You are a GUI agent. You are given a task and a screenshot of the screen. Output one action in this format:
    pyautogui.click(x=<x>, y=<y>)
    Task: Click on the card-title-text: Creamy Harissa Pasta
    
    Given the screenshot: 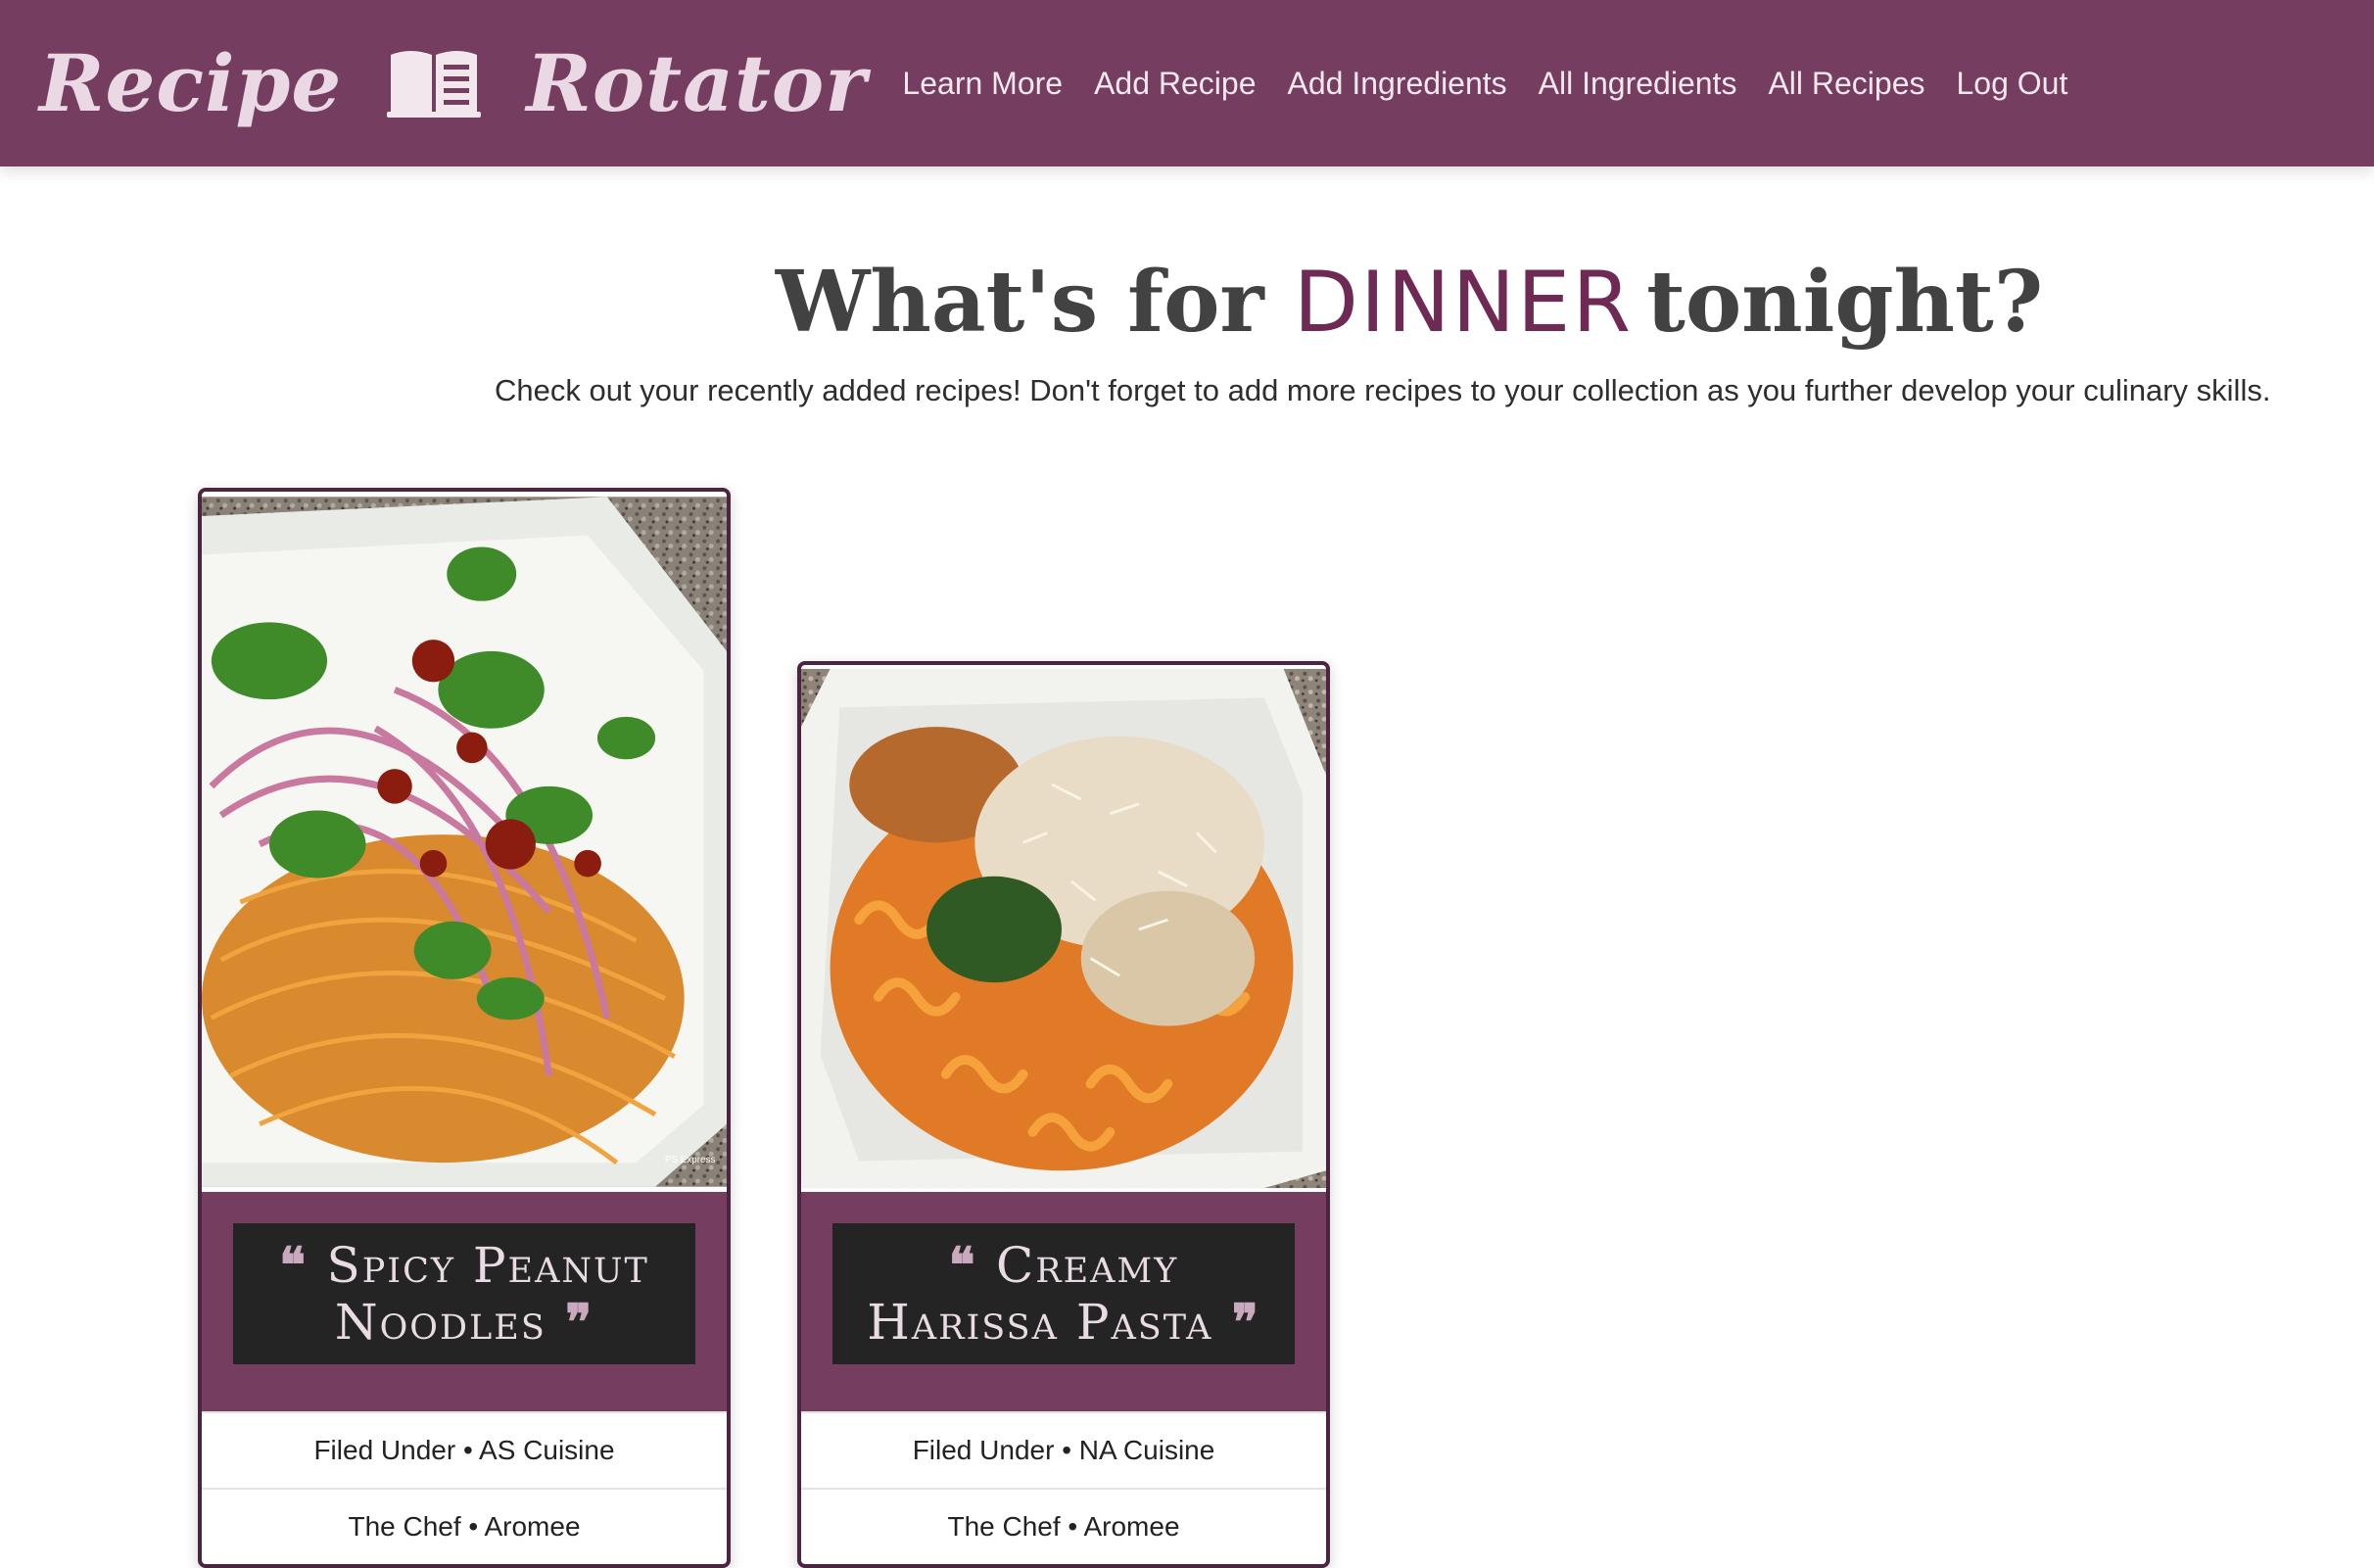 What is the action you would take?
    pyautogui.click(x=1040, y=1294)
    